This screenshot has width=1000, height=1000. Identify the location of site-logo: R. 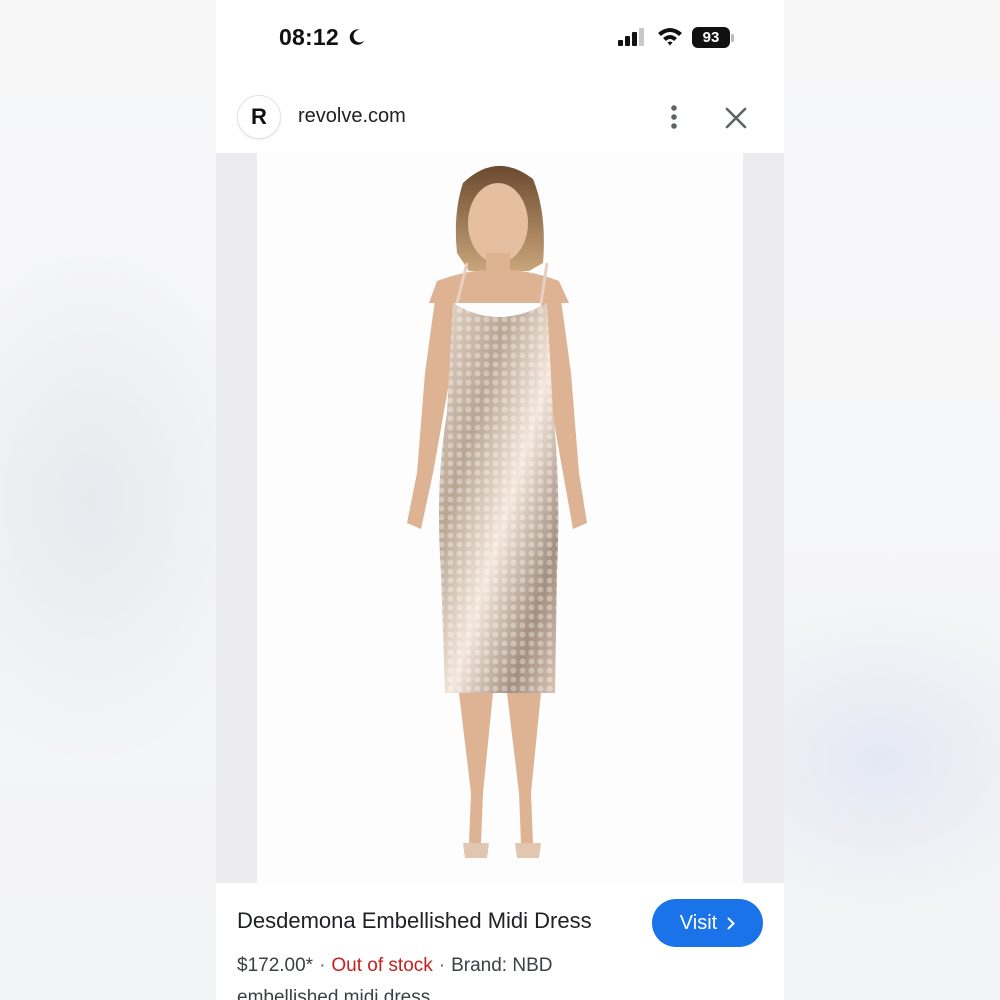
(259, 117).